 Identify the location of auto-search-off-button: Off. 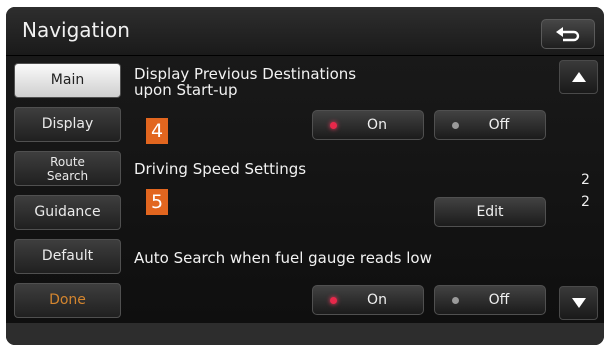
(490, 300).